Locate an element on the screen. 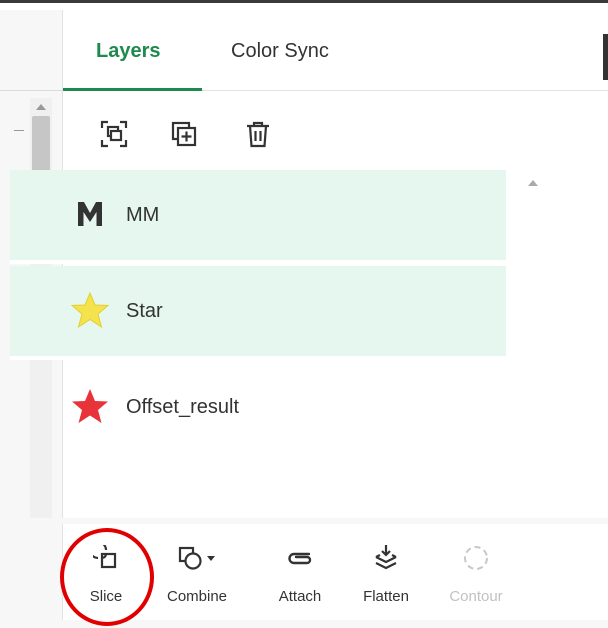  attach-button: Attach is located at coordinates (300, 572).